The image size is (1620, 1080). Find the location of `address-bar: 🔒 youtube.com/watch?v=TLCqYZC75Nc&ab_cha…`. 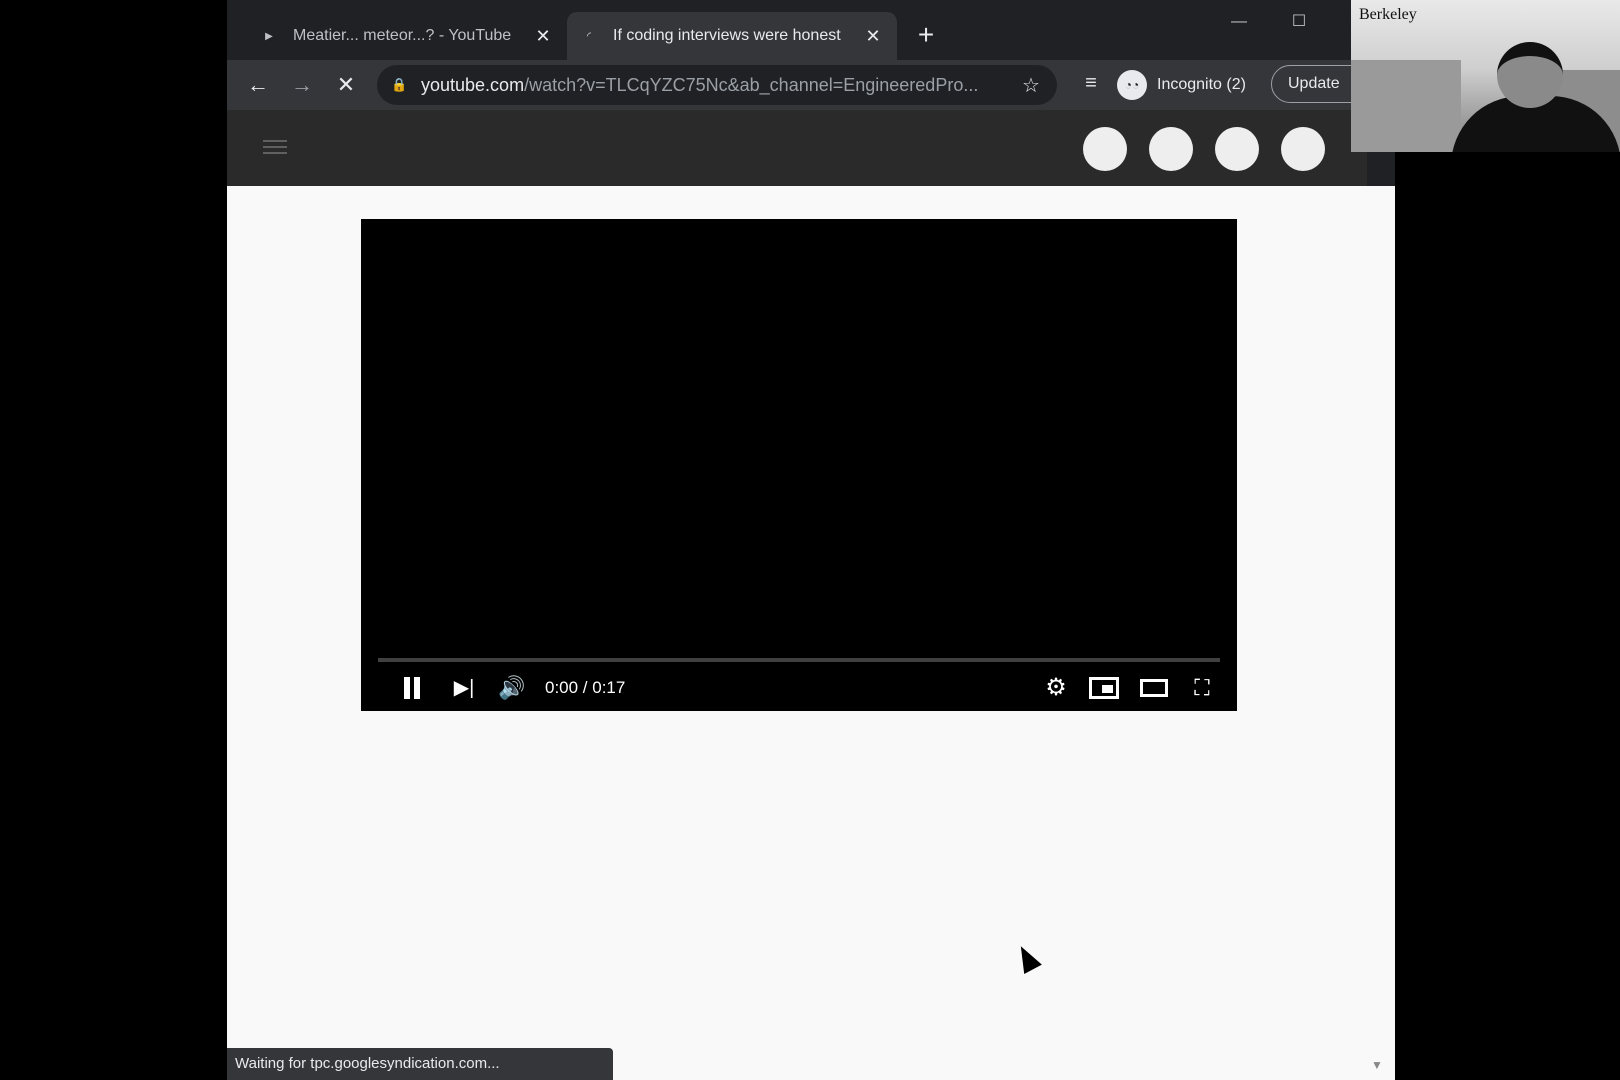

address-bar: 🔒 youtube.com/watch?v=TLCqYZC75Nc&ab_cha… is located at coordinates (717, 85).